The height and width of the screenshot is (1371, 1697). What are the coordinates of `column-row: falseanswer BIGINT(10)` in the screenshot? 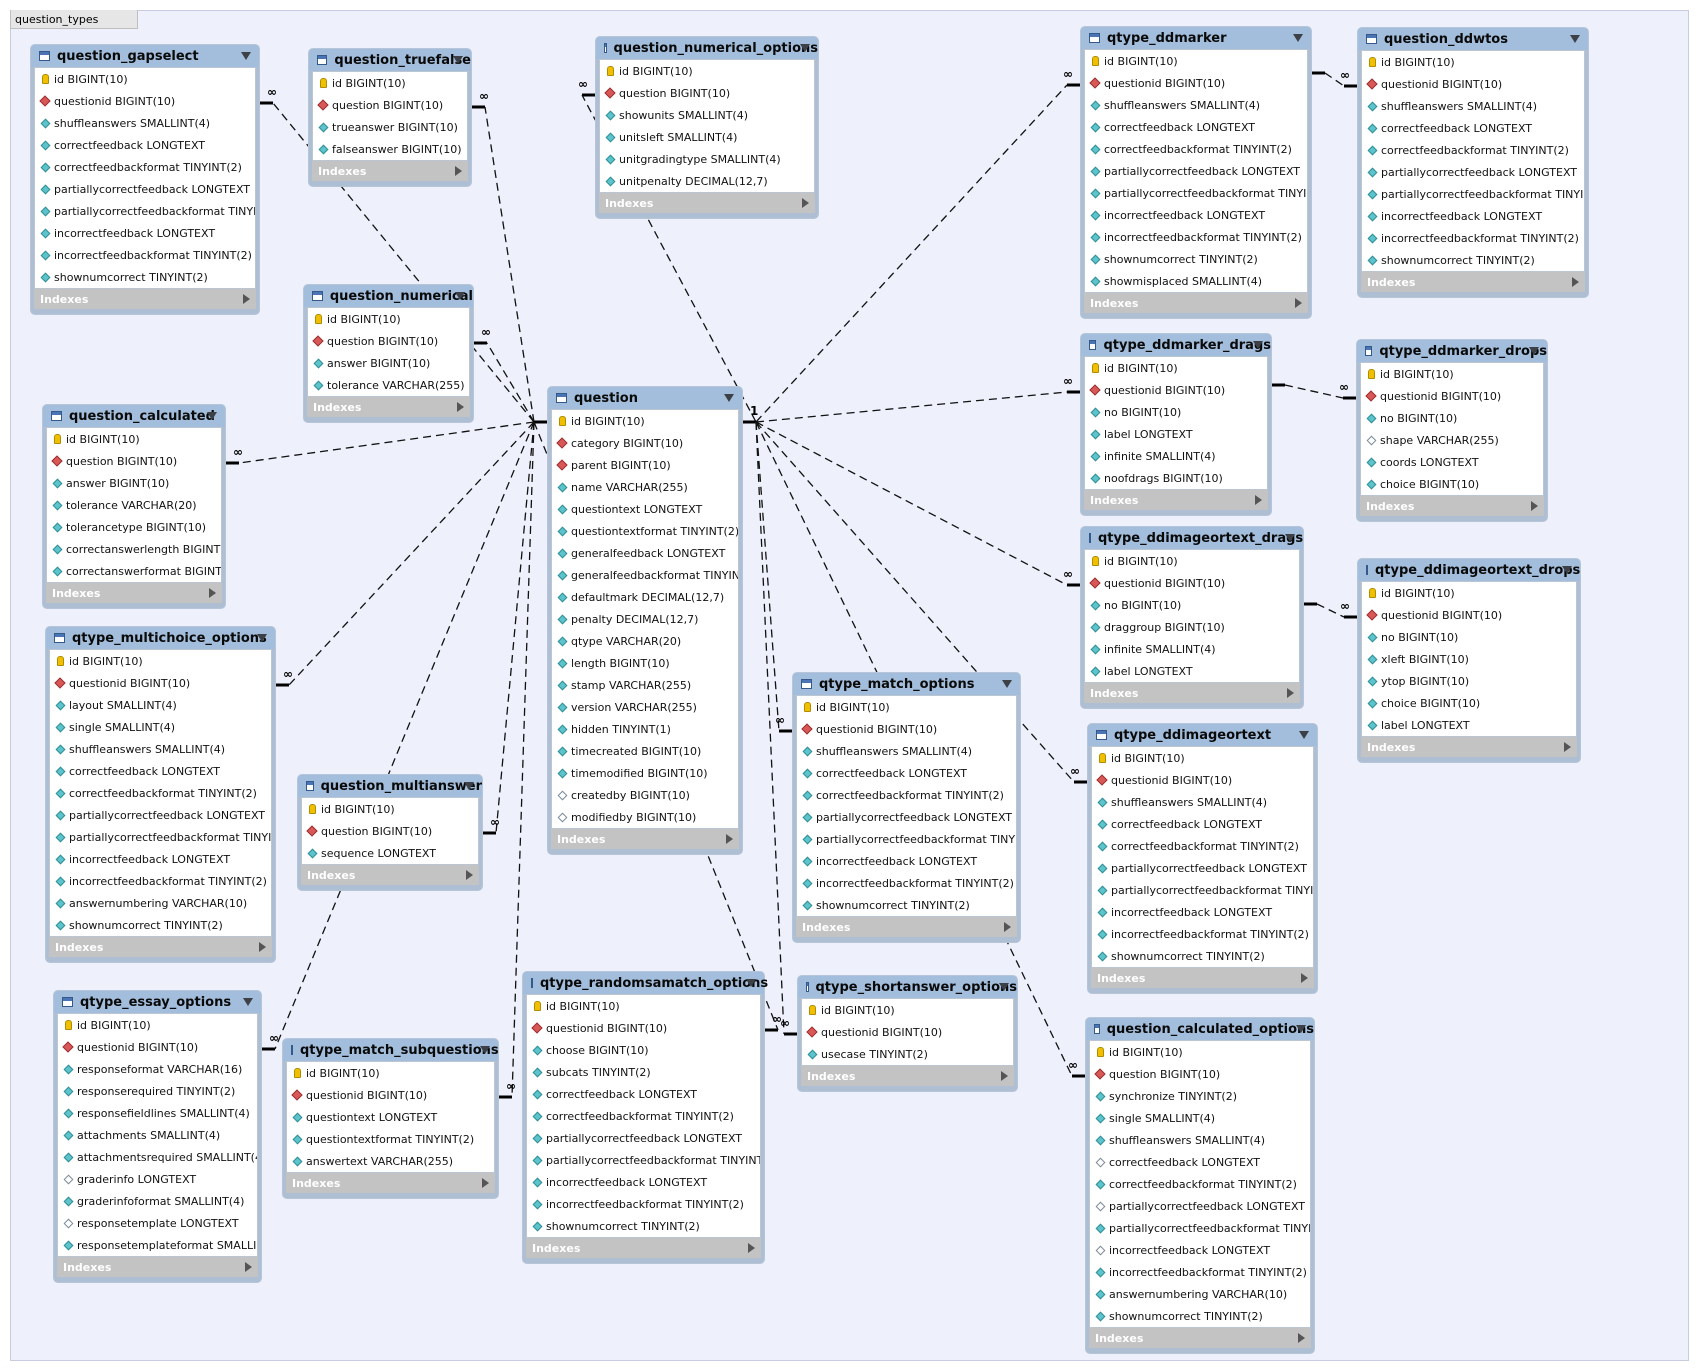 It's located at (390, 149).